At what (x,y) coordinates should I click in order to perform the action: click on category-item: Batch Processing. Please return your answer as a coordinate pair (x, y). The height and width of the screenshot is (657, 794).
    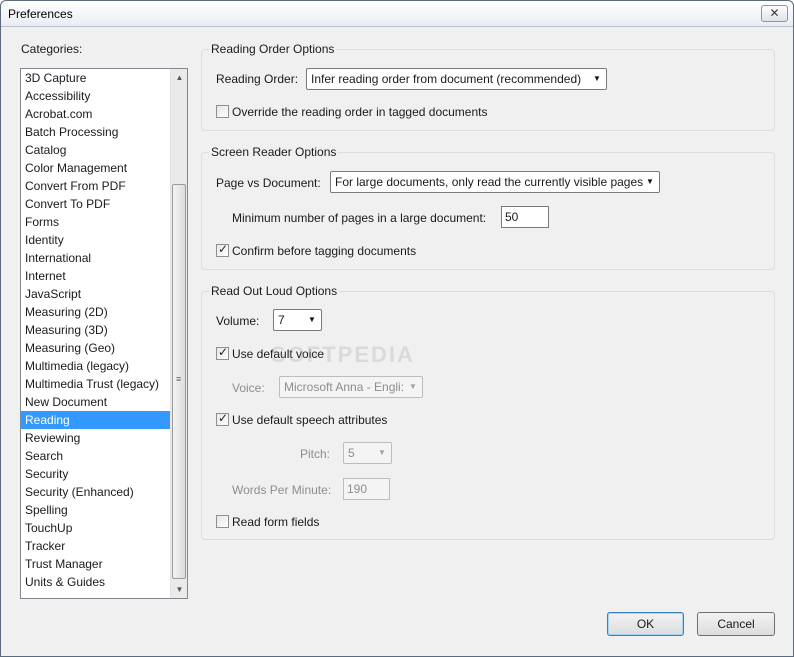
    Looking at the image, I should click on (96, 132).